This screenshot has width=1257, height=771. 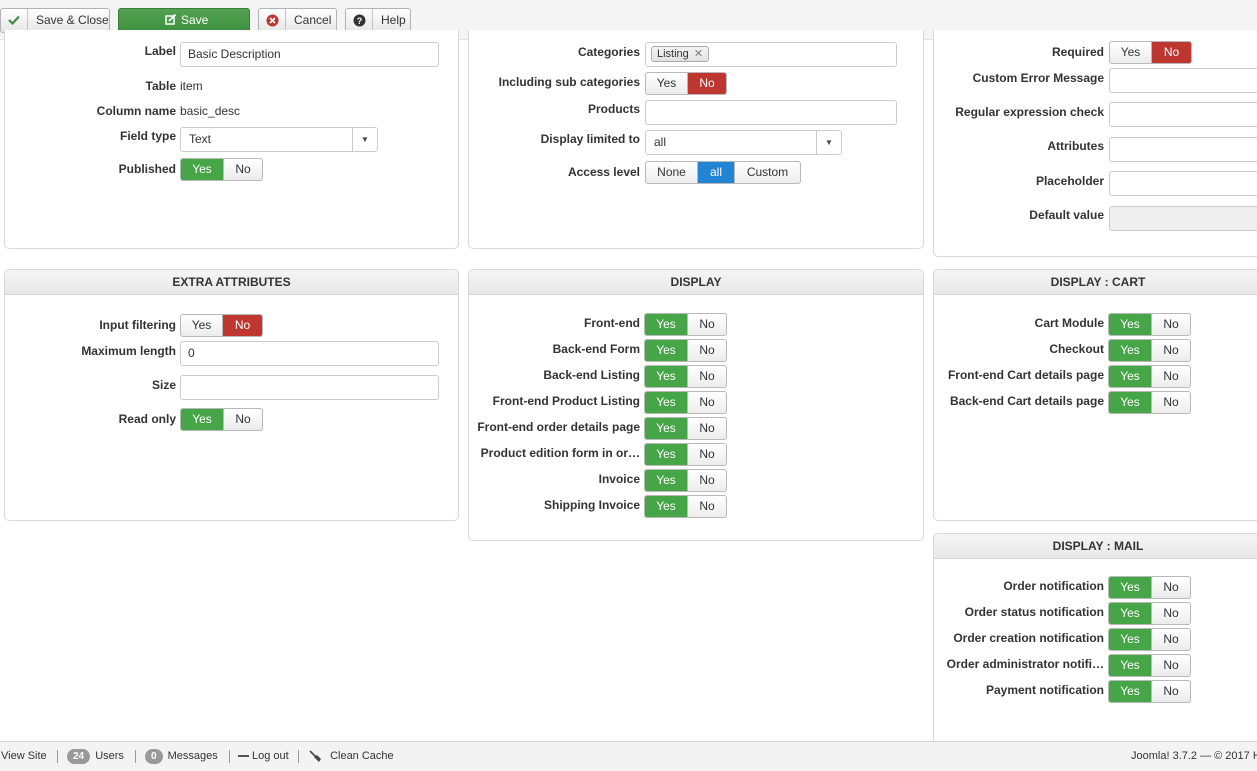 I want to click on field-type-select: Text ▼, so click(x=279, y=139).